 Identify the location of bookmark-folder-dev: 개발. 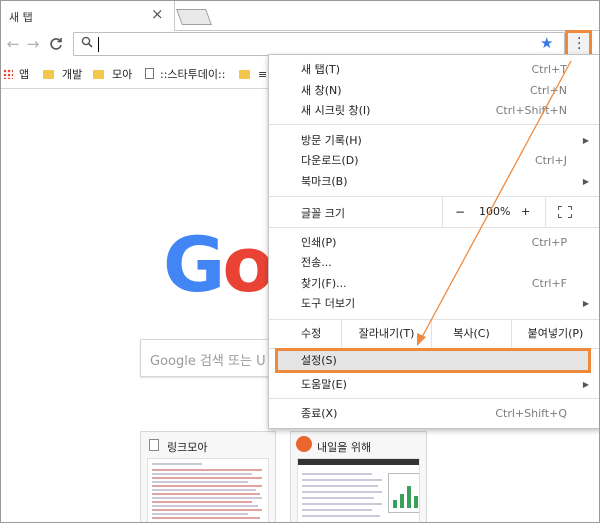
(62, 75).